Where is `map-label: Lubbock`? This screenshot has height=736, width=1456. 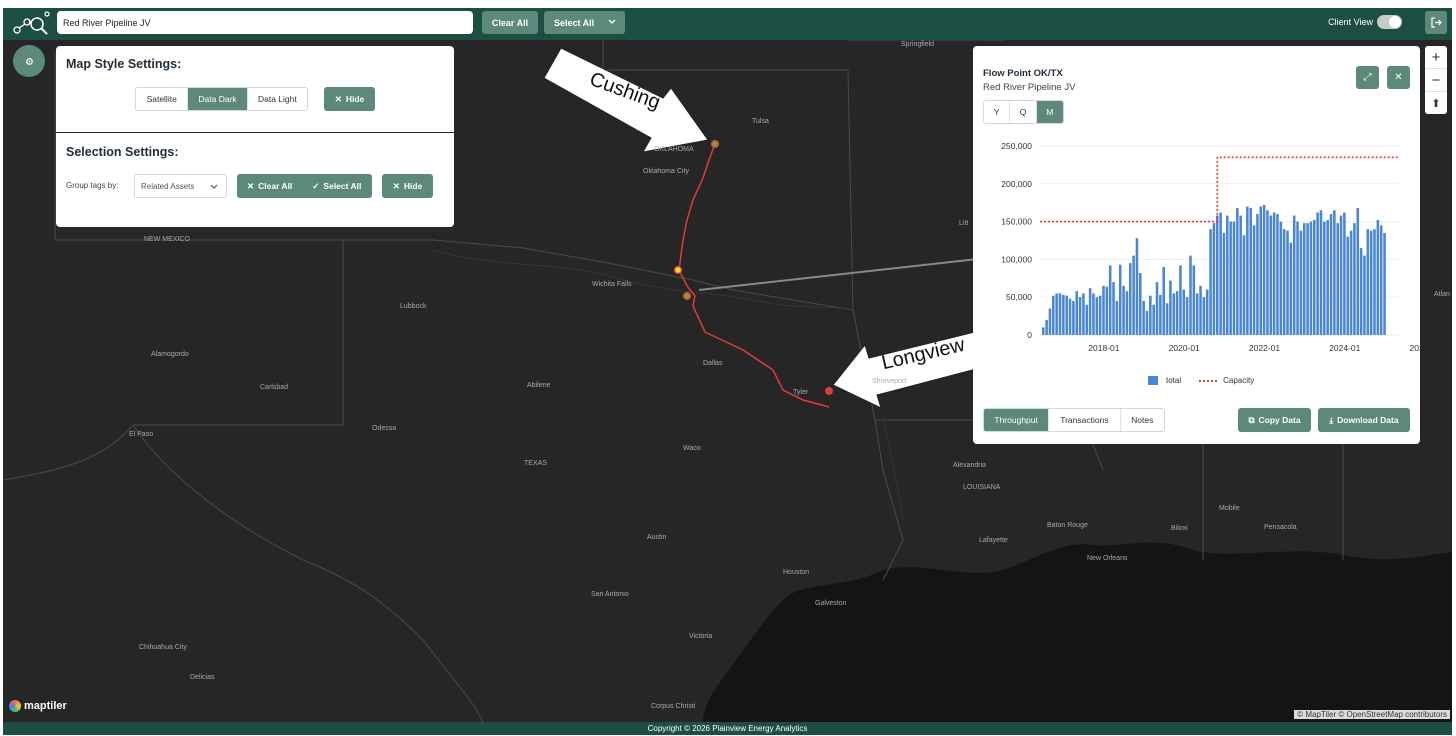 map-label: Lubbock is located at coordinates (413, 306).